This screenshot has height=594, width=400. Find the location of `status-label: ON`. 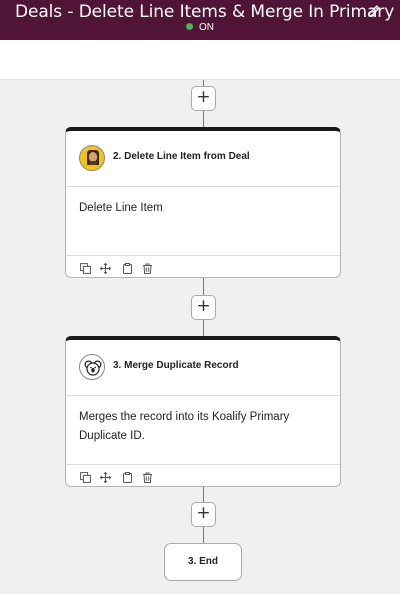

status-label: ON is located at coordinates (206, 27).